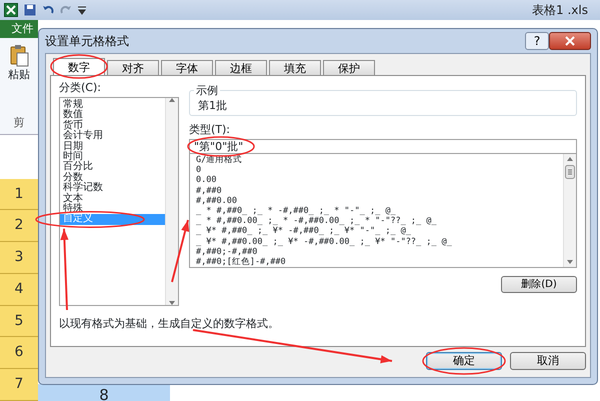  What do you see at coordinates (212, 105) in the screenshot?
I see `sample-value: 第1批` at bounding box center [212, 105].